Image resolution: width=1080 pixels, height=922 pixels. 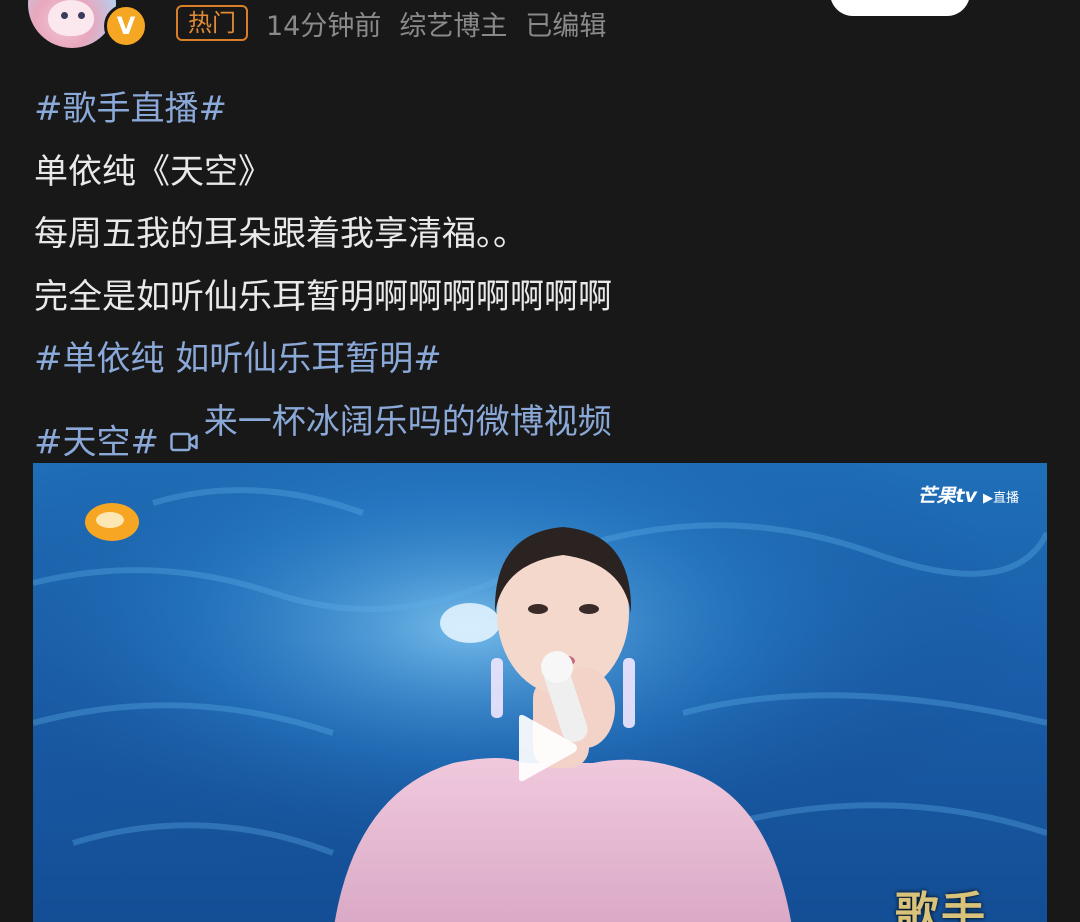 What do you see at coordinates (407, 421) in the screenshot?
I see `video-source-label: 来一杯冰阔乐吗的微博视频` at bounding box center [407, 421].